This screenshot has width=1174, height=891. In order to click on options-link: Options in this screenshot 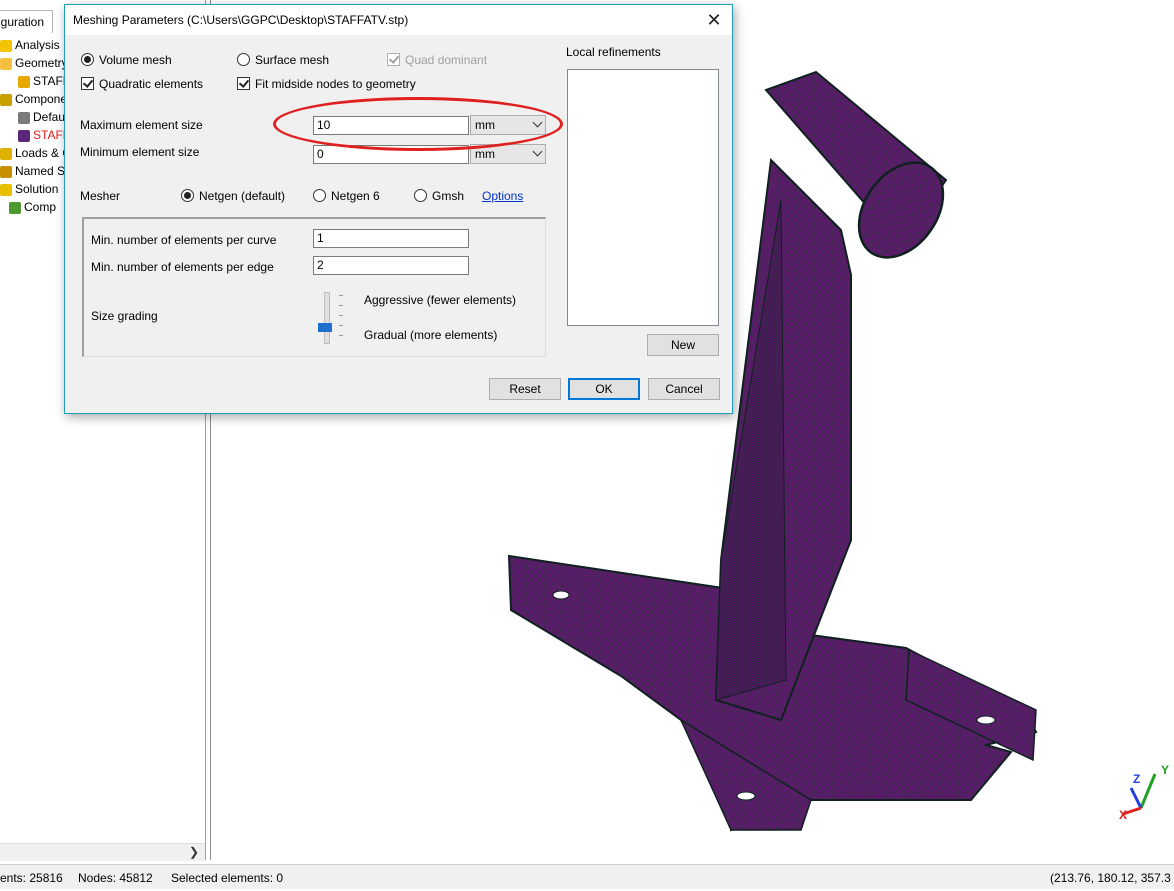, I will do `click(502, 196)`.